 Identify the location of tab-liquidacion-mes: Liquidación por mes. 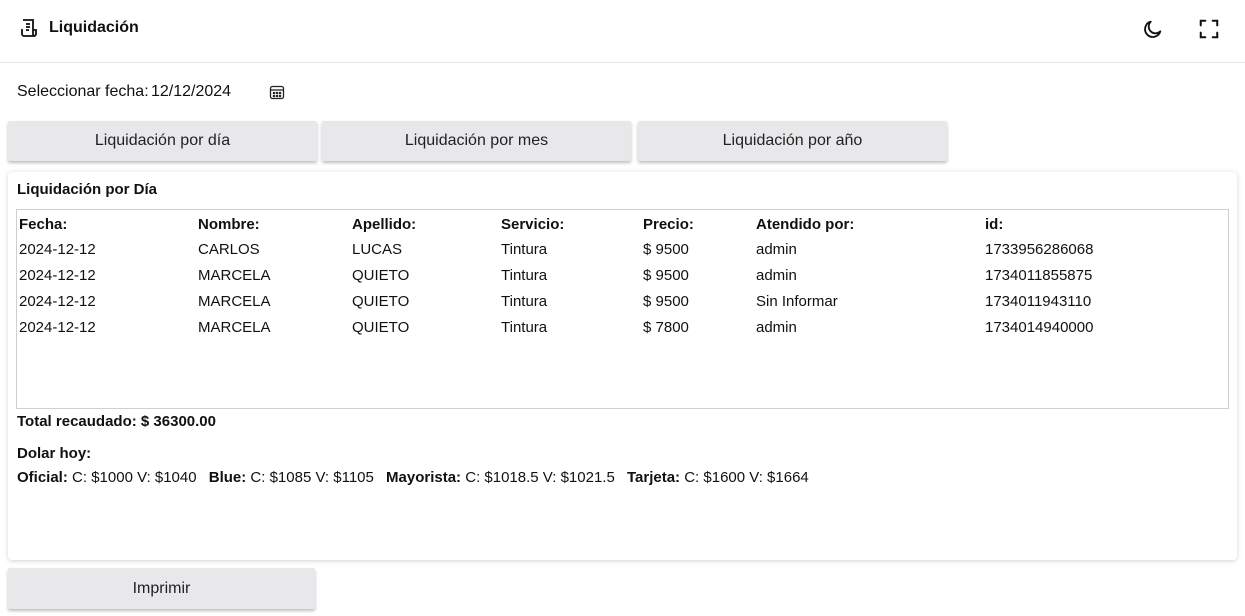
(476, 141).